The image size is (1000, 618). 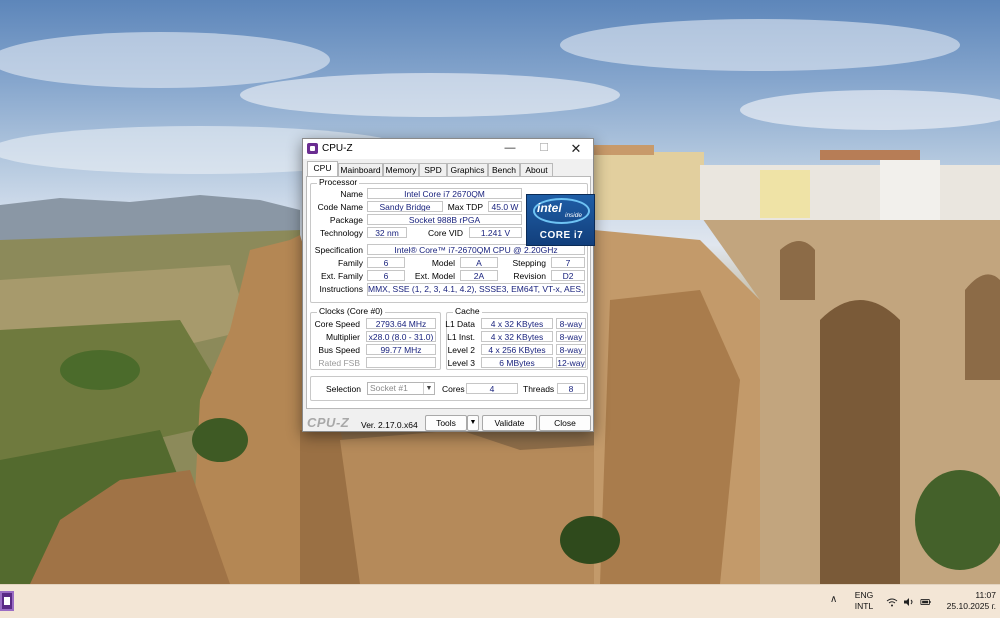 I want to click on maximize-button: ☐, so click(x=544, y=149).